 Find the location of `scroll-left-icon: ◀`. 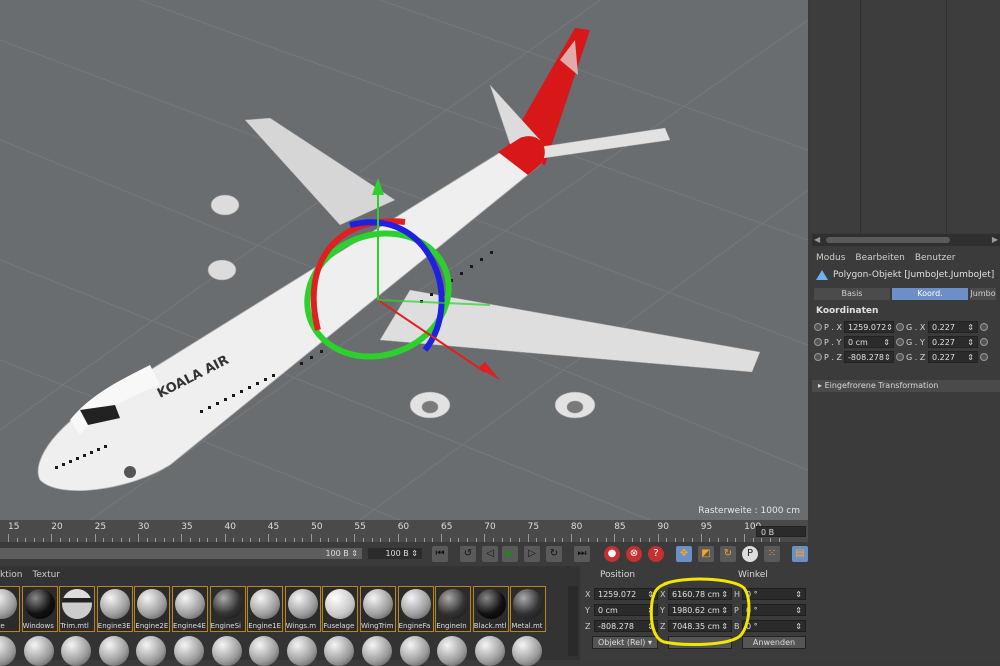

scroll-left-icon: ◀ is located at coordinates (817, 239).